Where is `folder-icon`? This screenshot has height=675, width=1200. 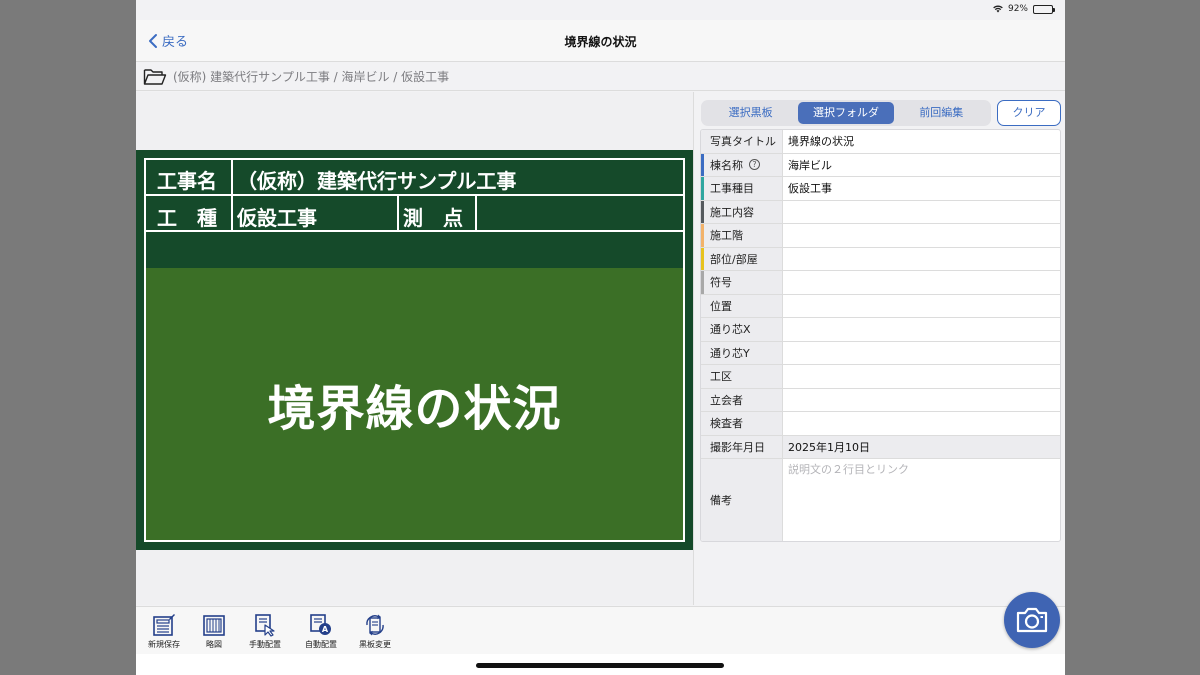 folder-icon is located at coordinates (155, 76).